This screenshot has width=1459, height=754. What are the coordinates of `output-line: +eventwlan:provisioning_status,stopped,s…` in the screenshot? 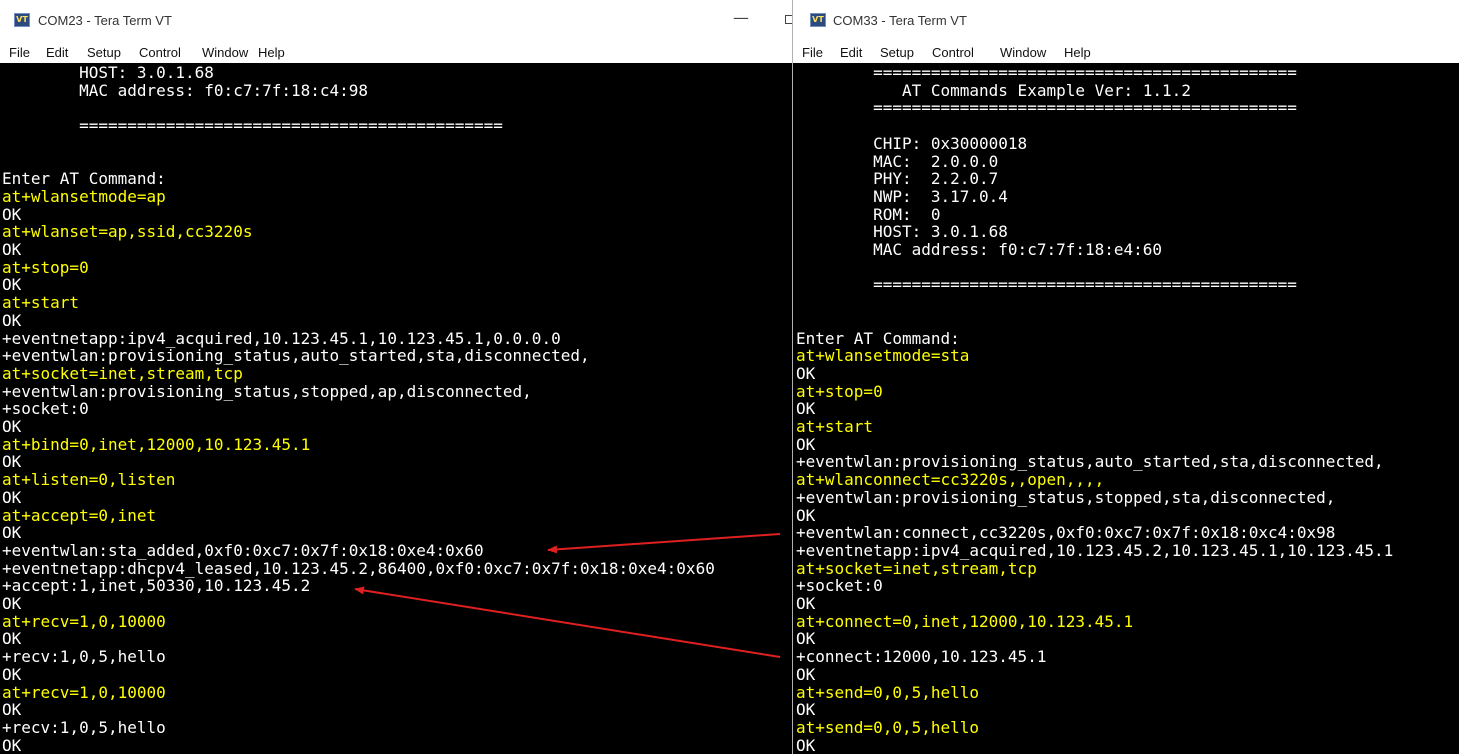 It's located at (1066, 497).